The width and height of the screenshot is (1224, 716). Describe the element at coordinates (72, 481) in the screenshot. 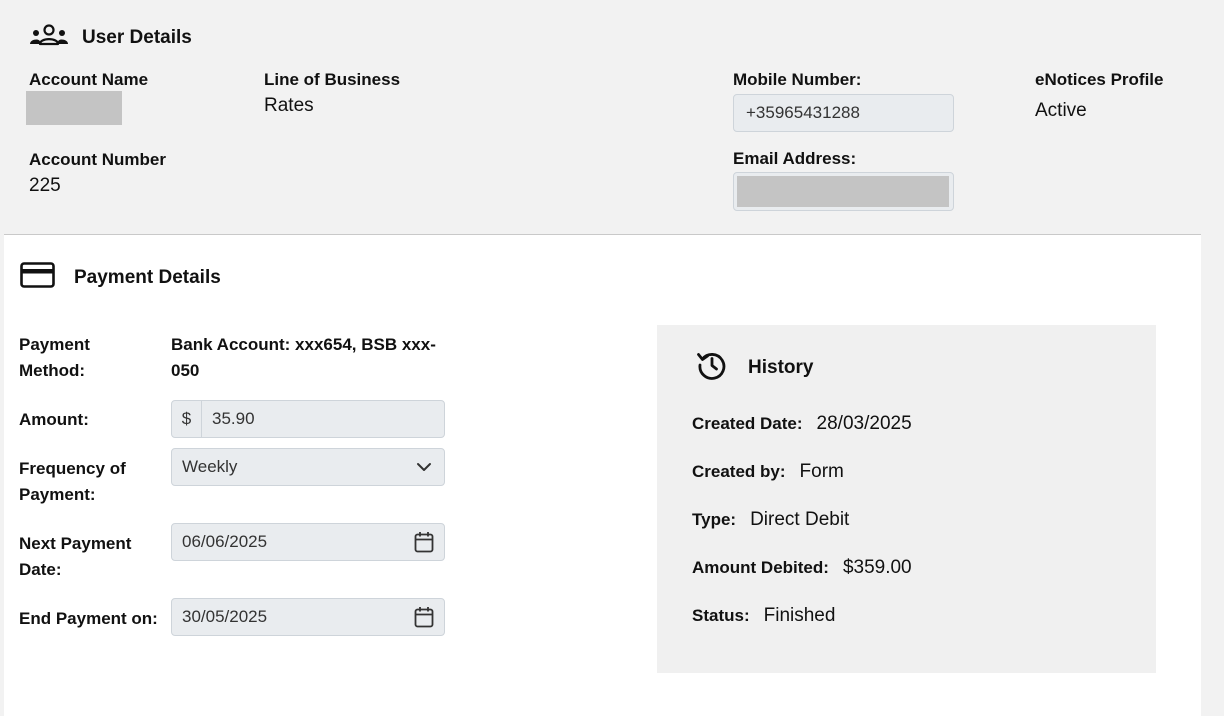

I see `frequency-label: Frequency of Payment:` at that location.